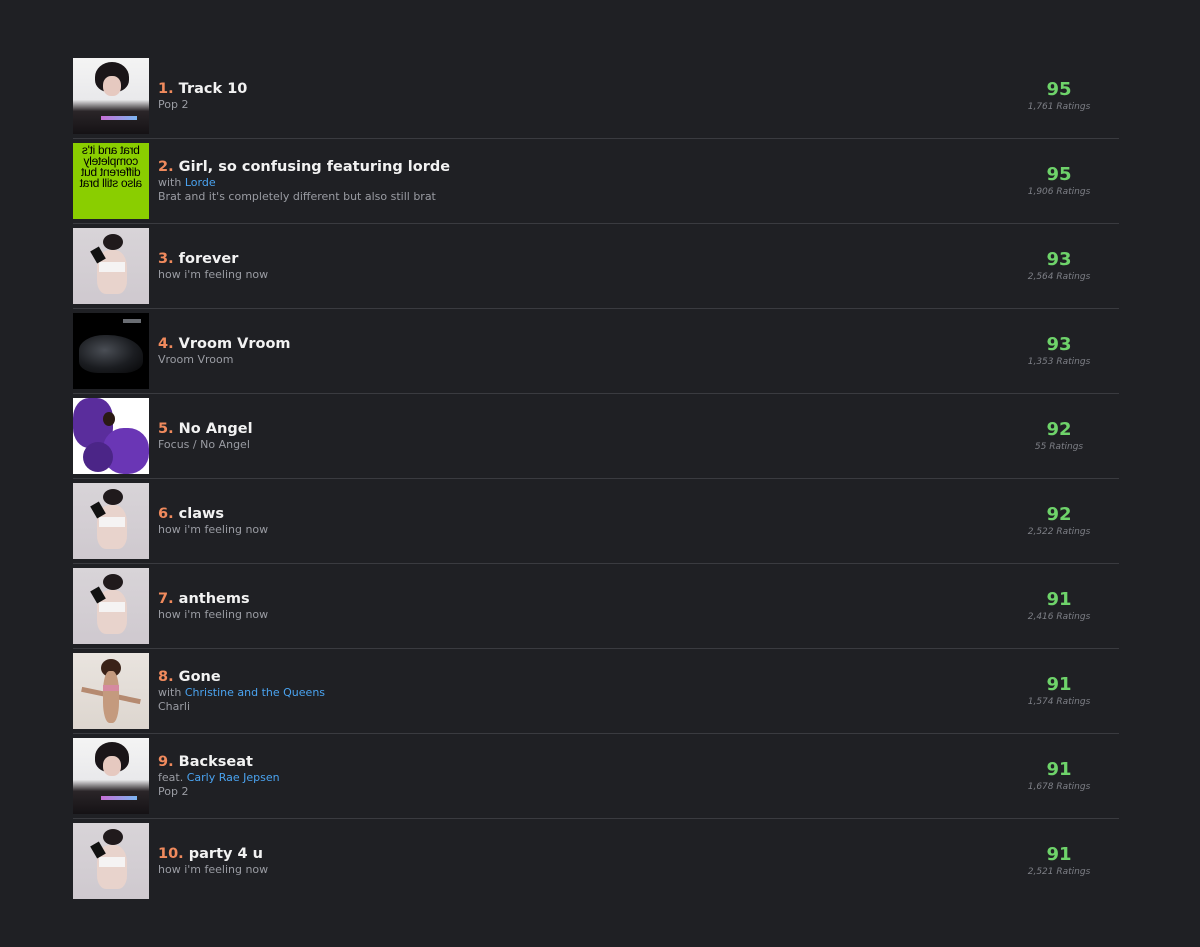 Image resolution: width=1200 pixels, height=947 pixels. I want to click on track-row: 5. No Angel Focus / No Angel 92 55 Ratings, so click(596, 436).